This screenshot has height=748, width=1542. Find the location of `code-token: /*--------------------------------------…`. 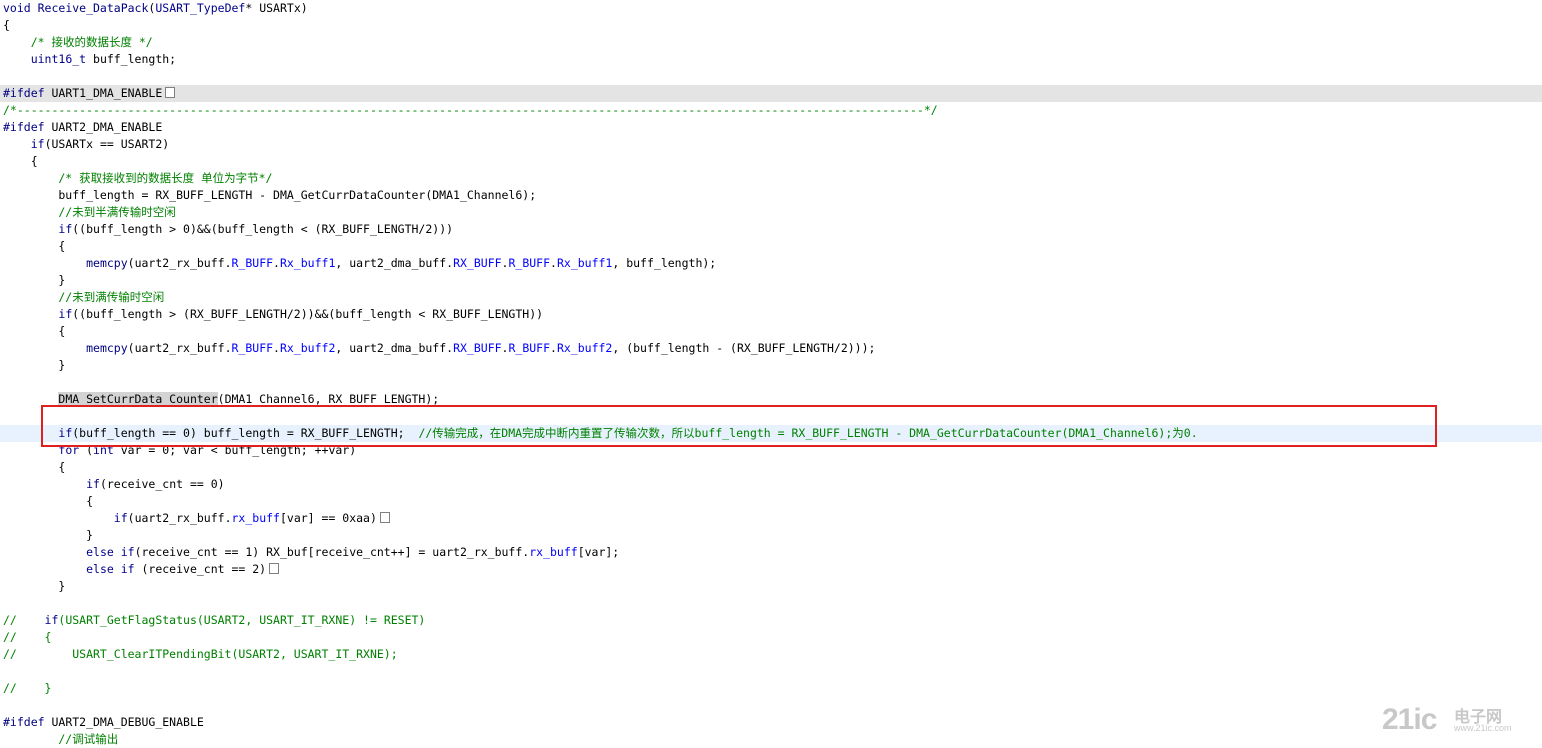

code-token: /*--------------------------------------… is located at coordinates (470, 110).